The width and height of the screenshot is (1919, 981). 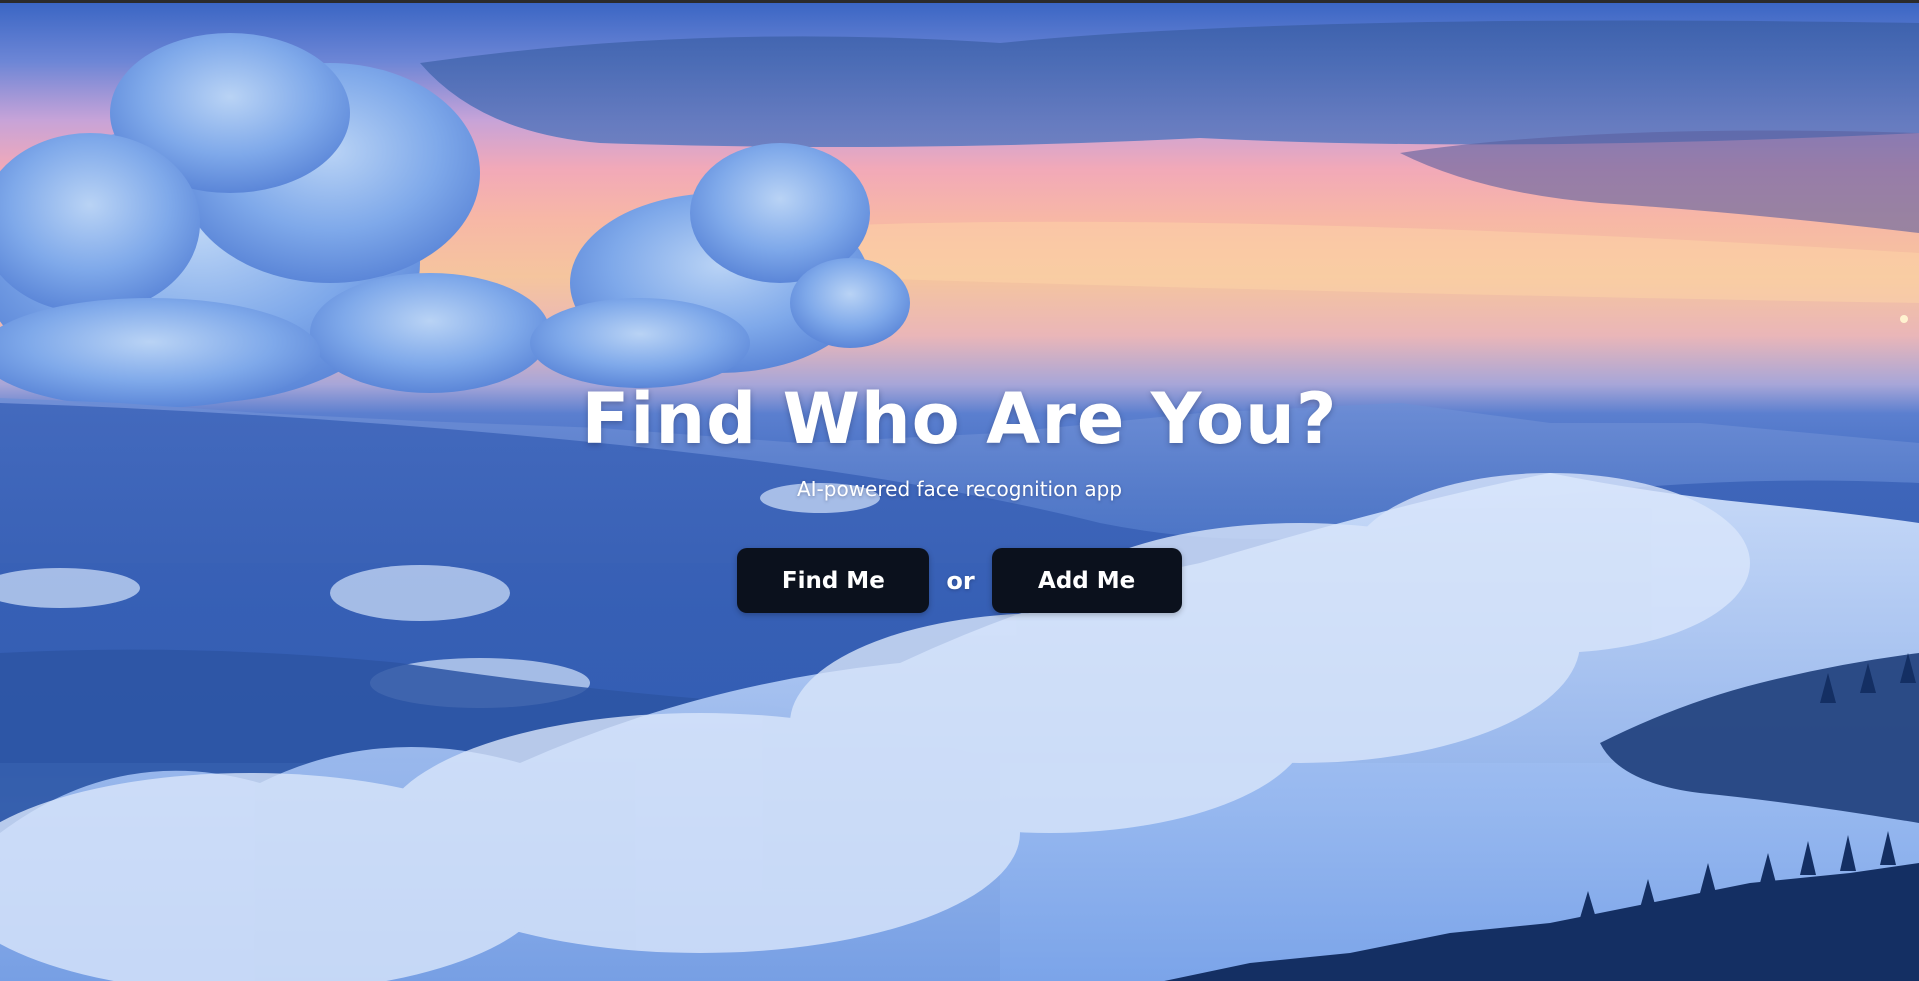 I want to click on hero-actions: Find Me or Add Me, so click(x=959, y=580).